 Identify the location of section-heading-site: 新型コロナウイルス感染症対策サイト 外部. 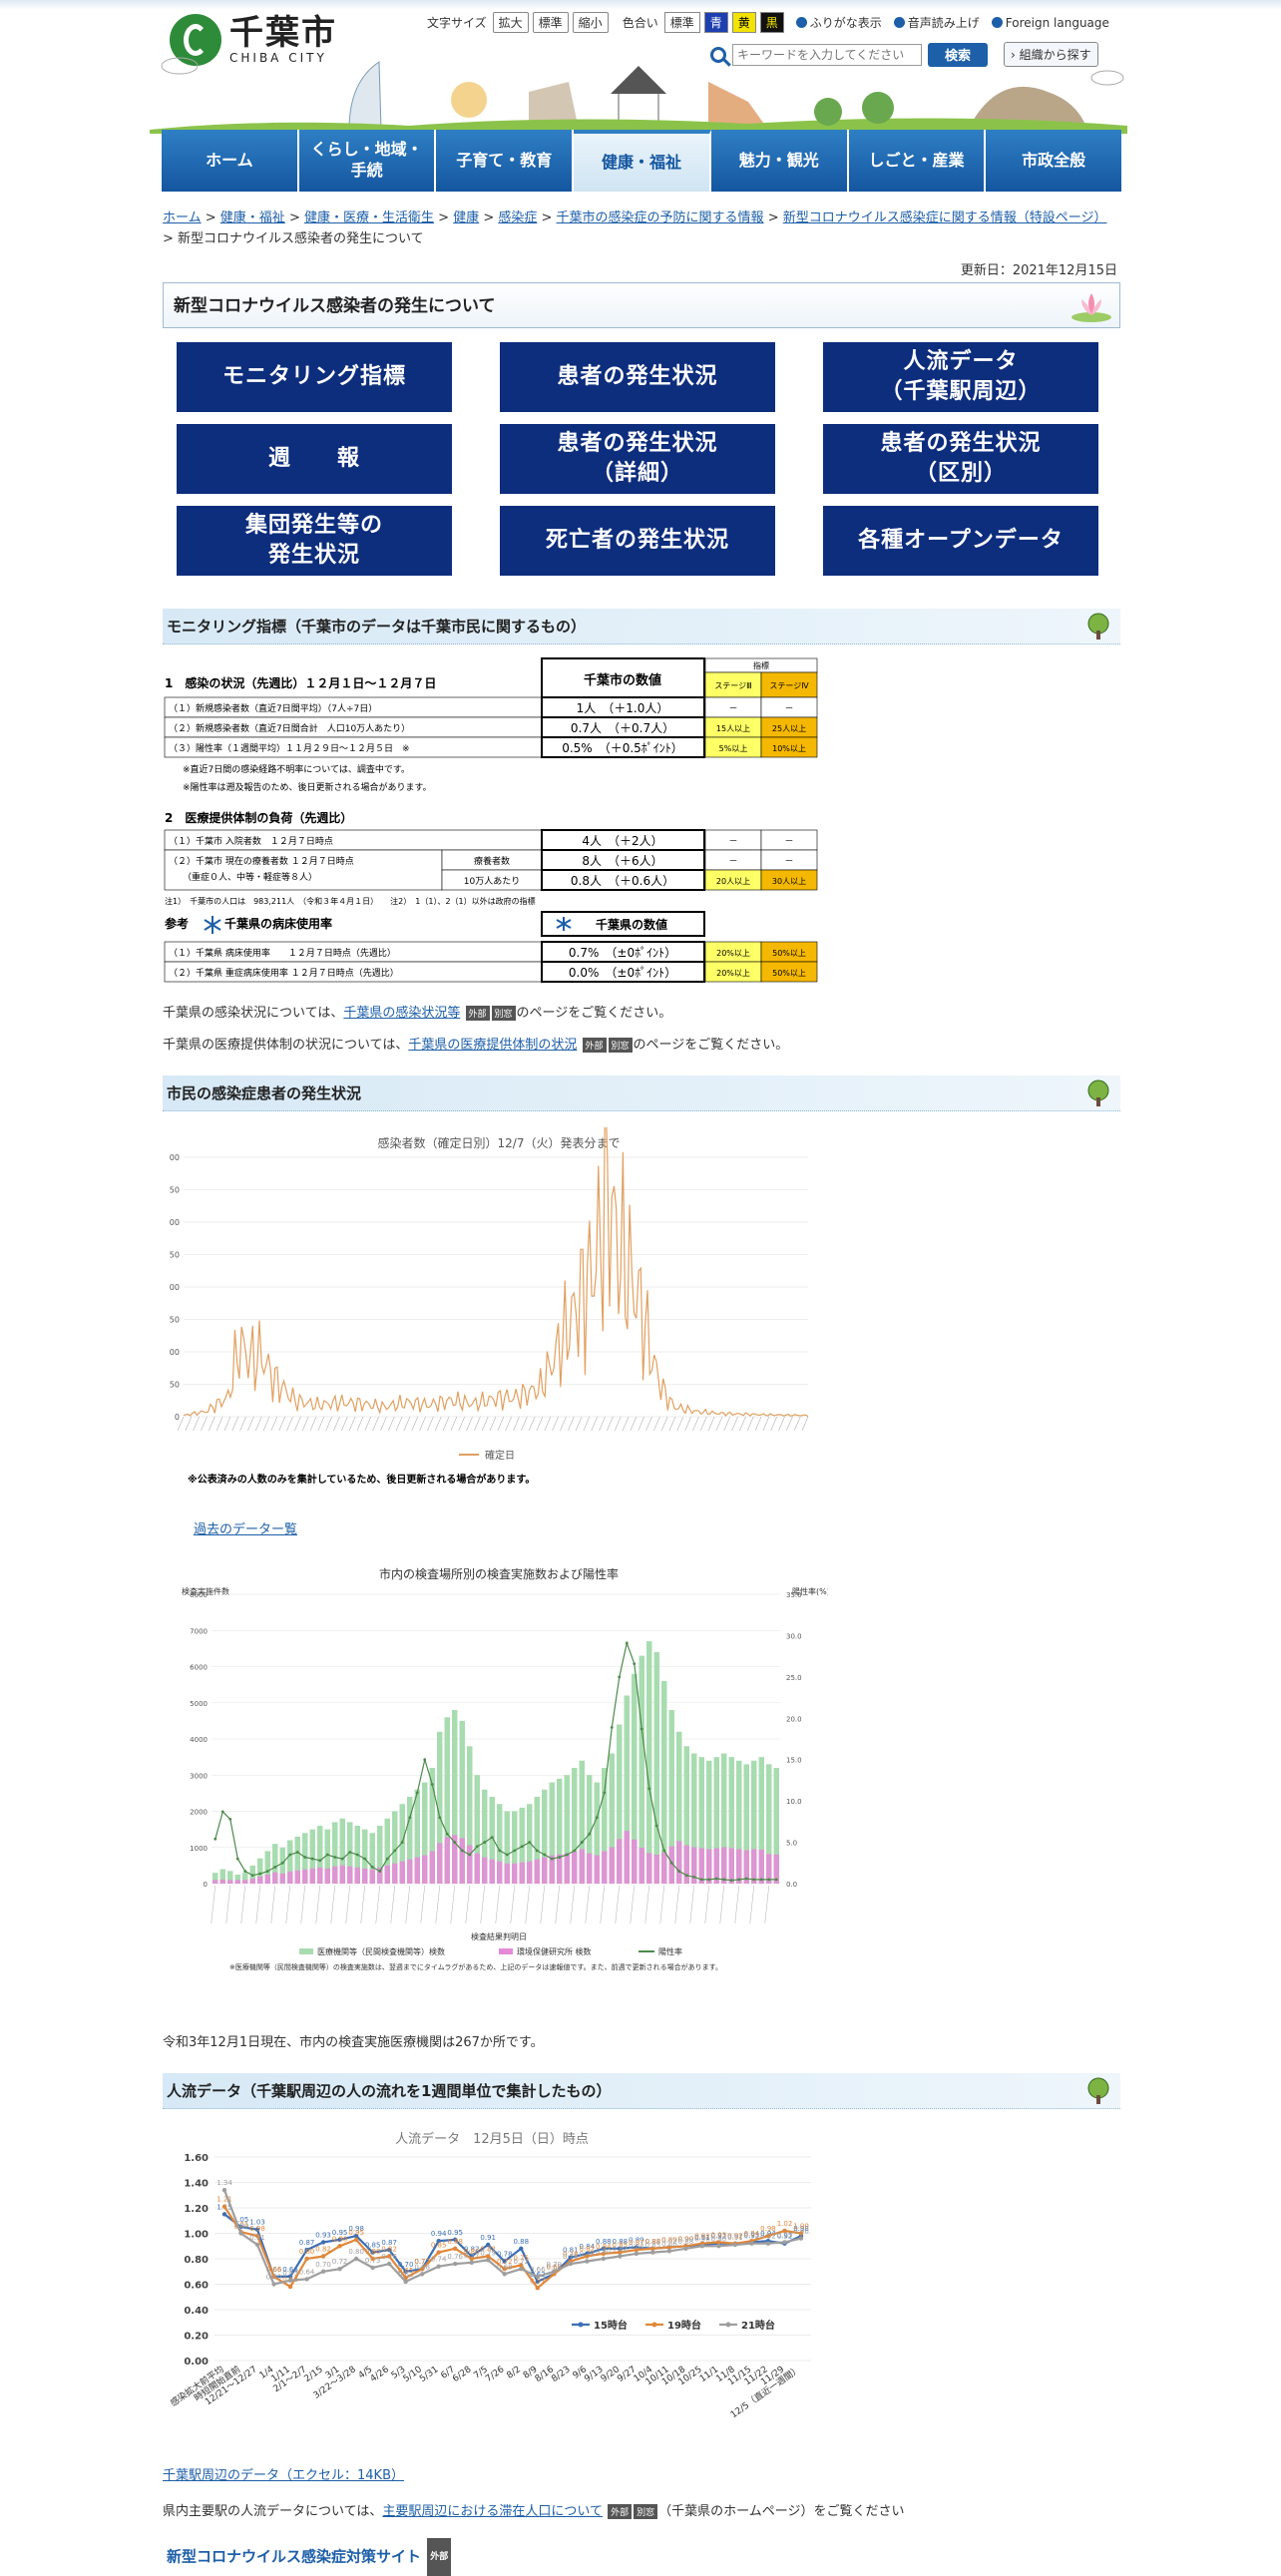
(641, 2557).